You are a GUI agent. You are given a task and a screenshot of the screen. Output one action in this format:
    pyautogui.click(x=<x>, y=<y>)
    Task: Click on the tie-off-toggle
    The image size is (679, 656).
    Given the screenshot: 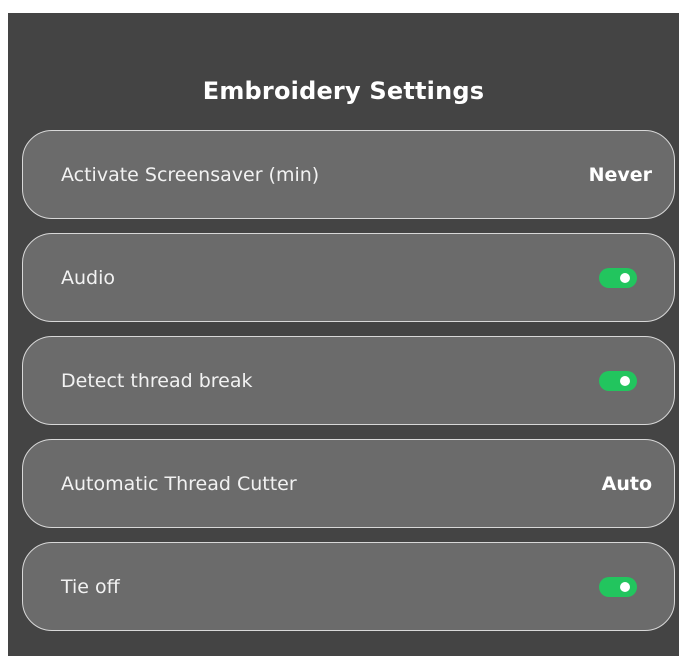 What is the action you would take?
    pyautogui.click(x=618, y=586)
    